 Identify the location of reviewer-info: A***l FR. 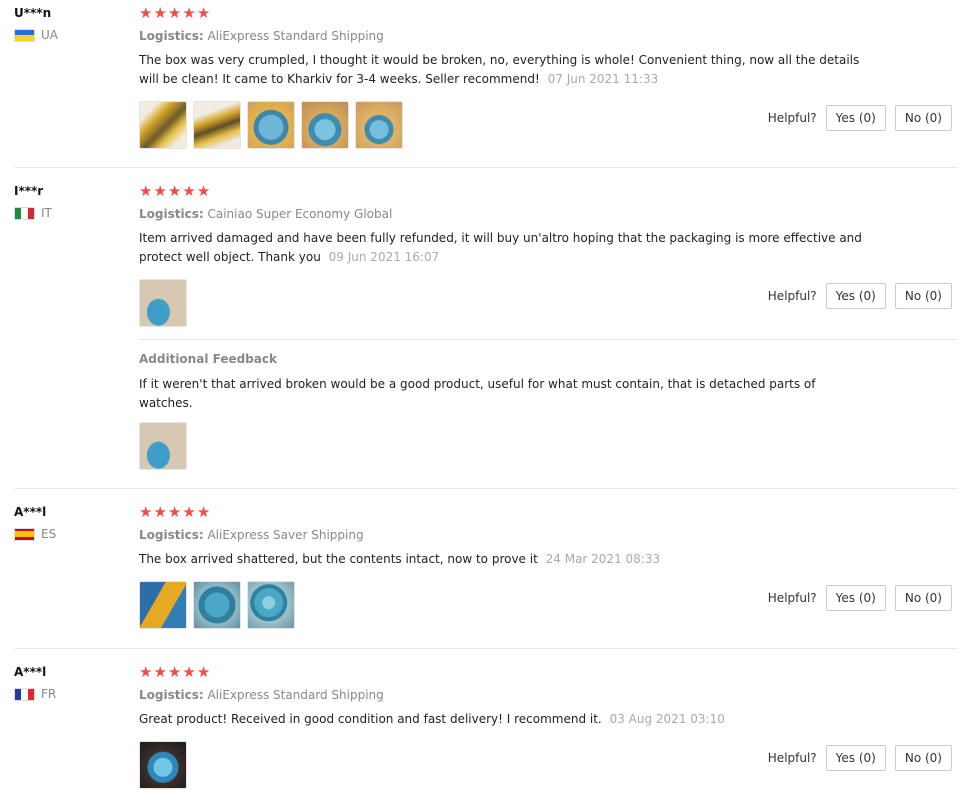
(35, 682).